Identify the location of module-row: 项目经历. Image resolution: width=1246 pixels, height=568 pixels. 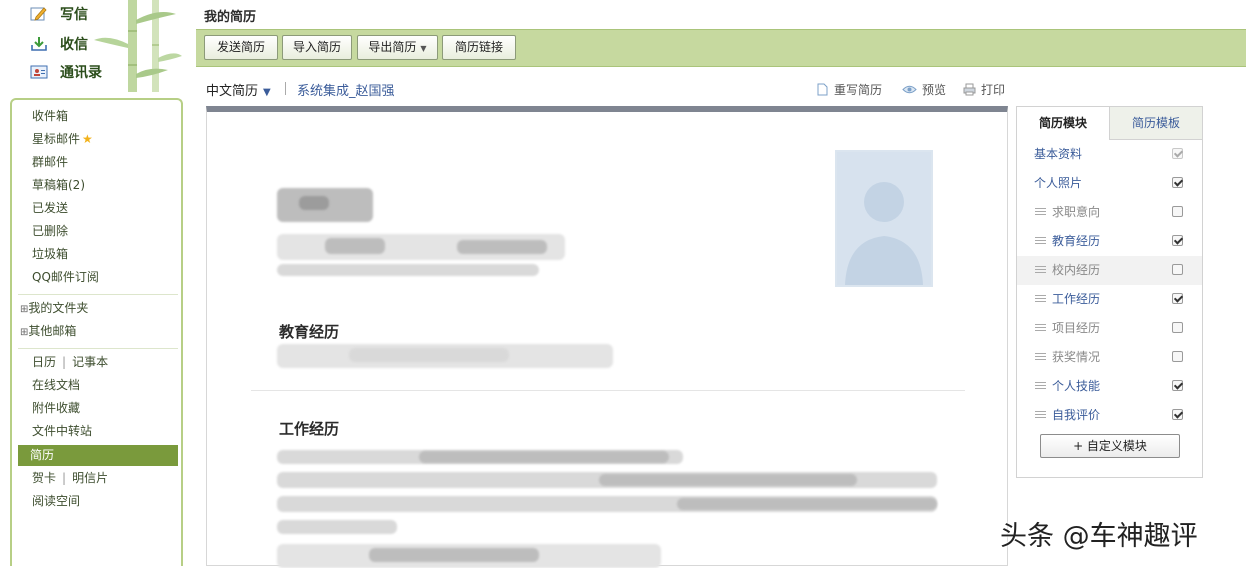
(1109, 328).